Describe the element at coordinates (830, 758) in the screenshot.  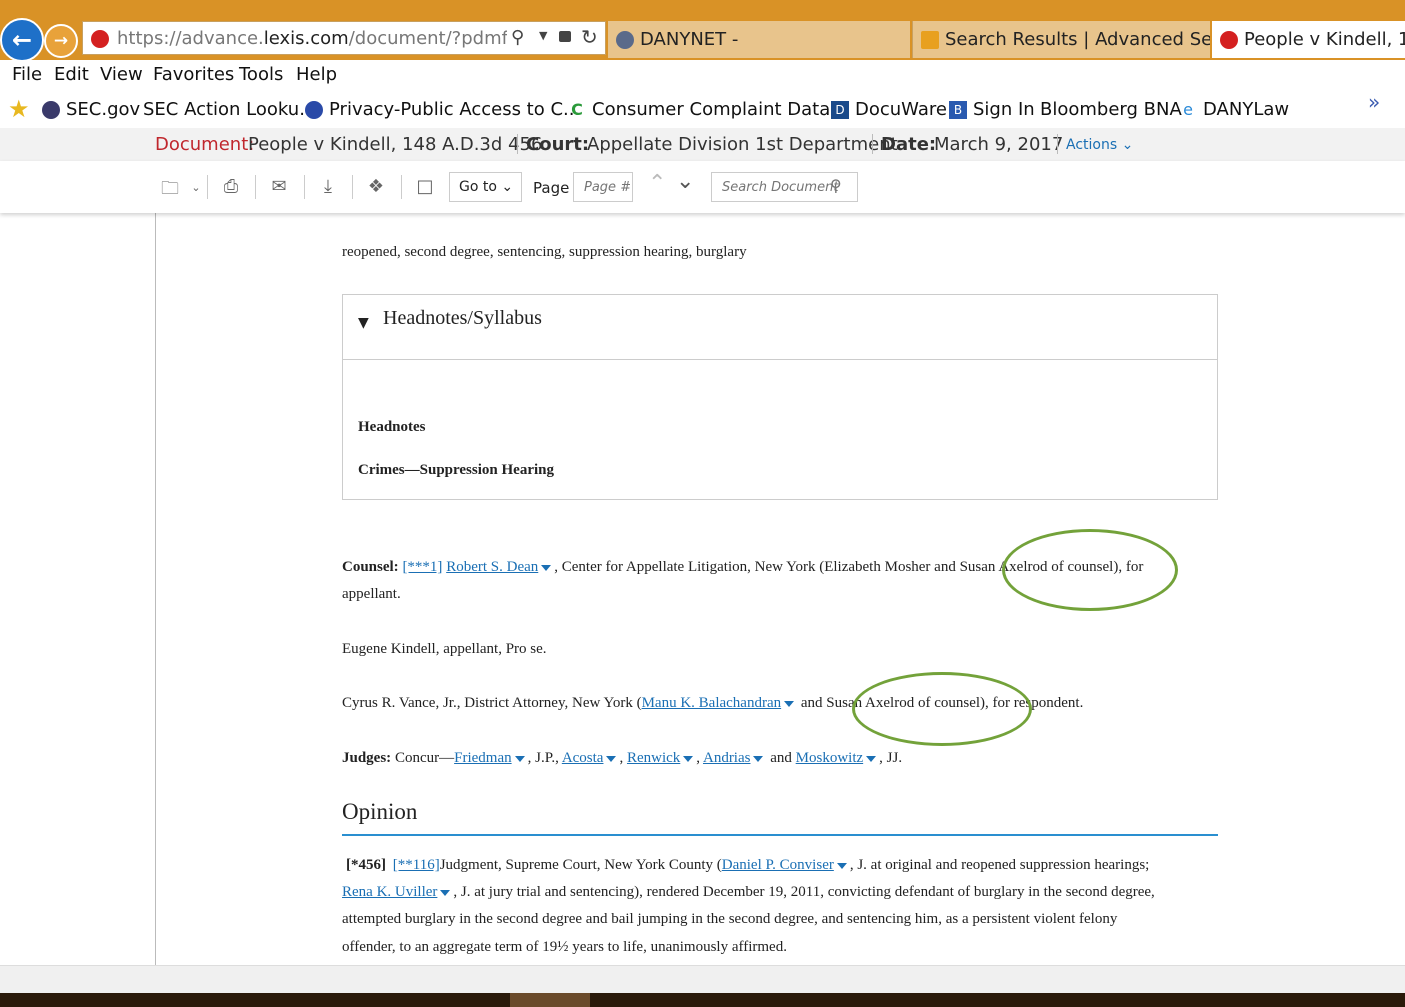
I see `judge-moskowitz-link: Moskowitz` at that location.